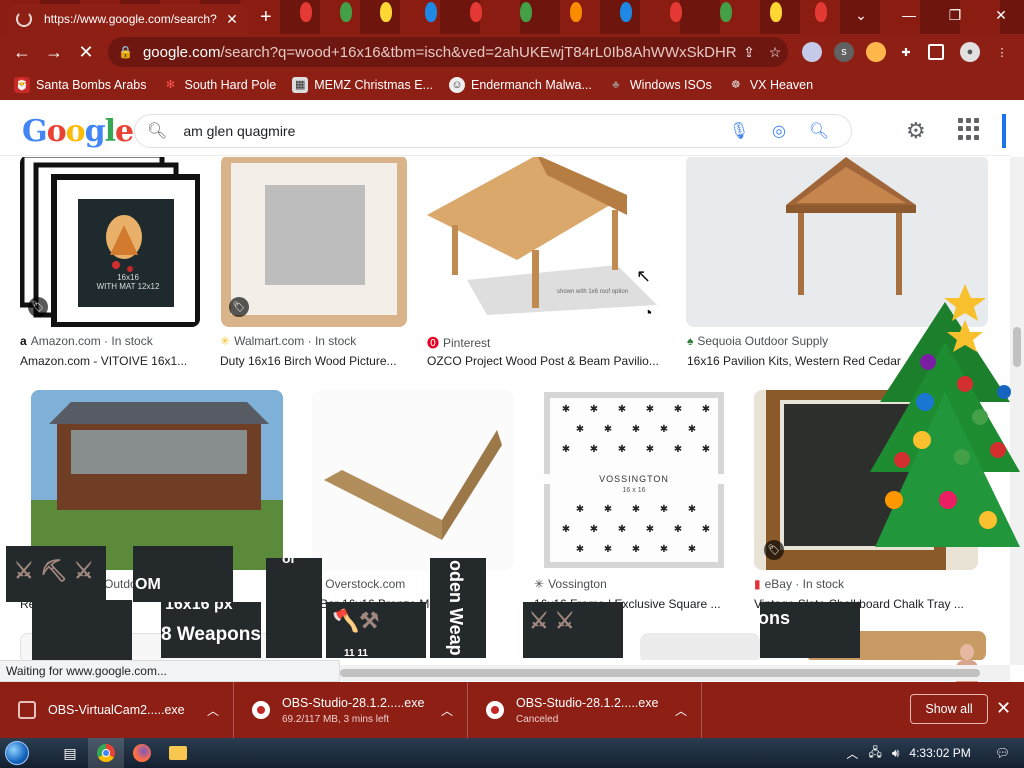 The width and height of the screenshot is (1024, 768). Describe the element at coordinates (779, 131) in the screenshot. I see `camera-lens-icon: ◎` at that location.